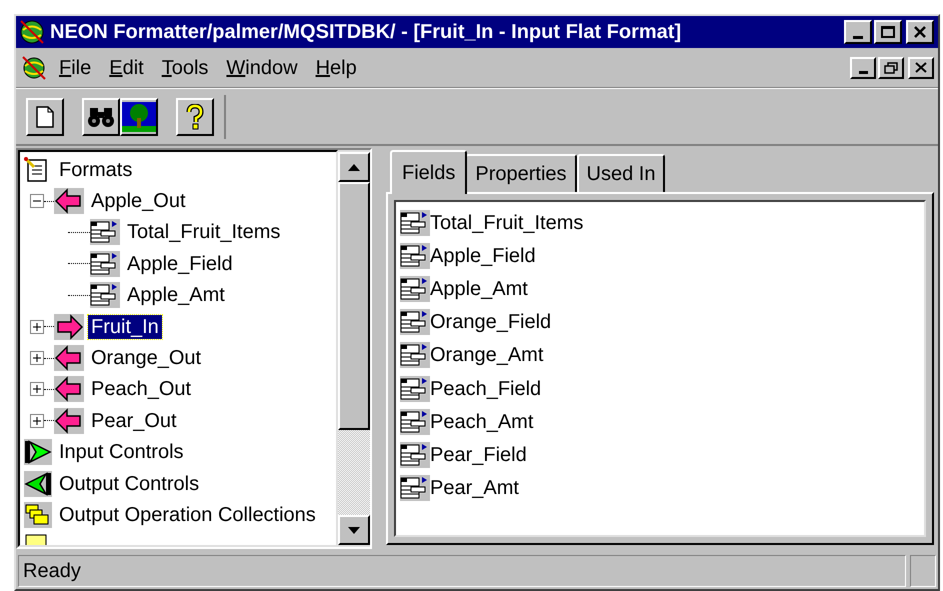  What do you see at coordinates (38, 483) in the screenshot?
I see `arrow-out-of-bar-icon` at bounding box center [38, 483].